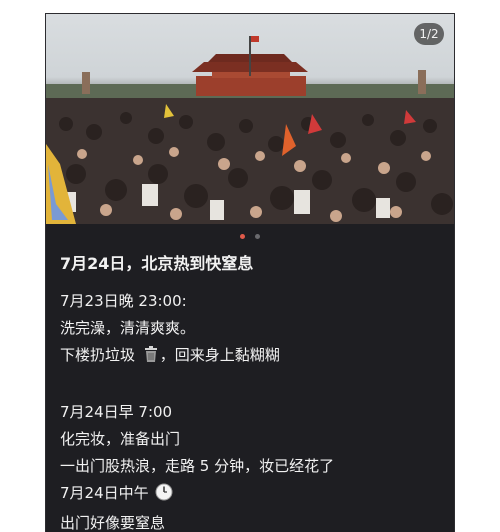 The height and width of the screenshot is (532, 500). What do you see at coordinates (219, 355) in the screenshot?
I see `post-line-text: ，回来身上黏糊糊` at bounding box center [219, 355].